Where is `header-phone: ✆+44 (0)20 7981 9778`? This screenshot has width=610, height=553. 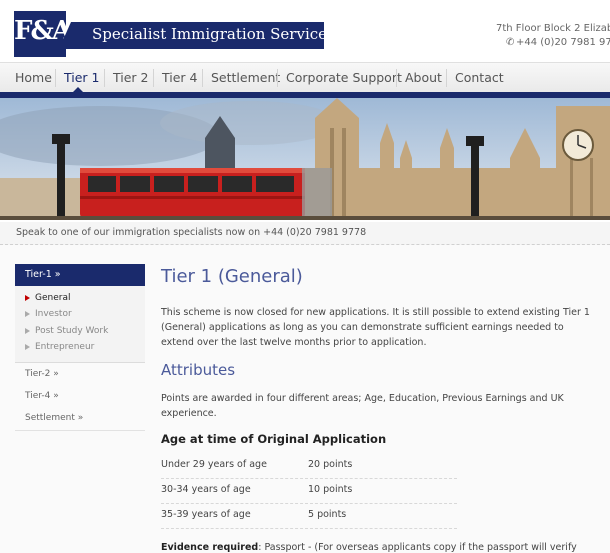 header-phone: ✆+44 (0)20 7981 9778 is located at coordinates (558, 43).